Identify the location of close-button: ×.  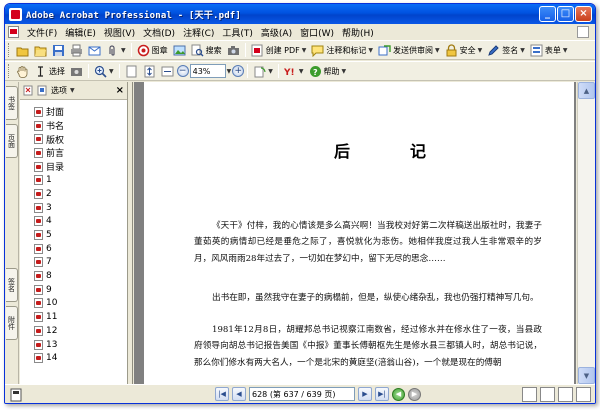
(583, 14).